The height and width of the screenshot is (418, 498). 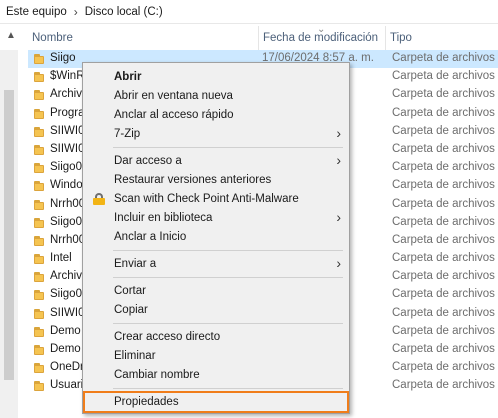 I want to click on file-name: Intel, so click(x=61, y=258).